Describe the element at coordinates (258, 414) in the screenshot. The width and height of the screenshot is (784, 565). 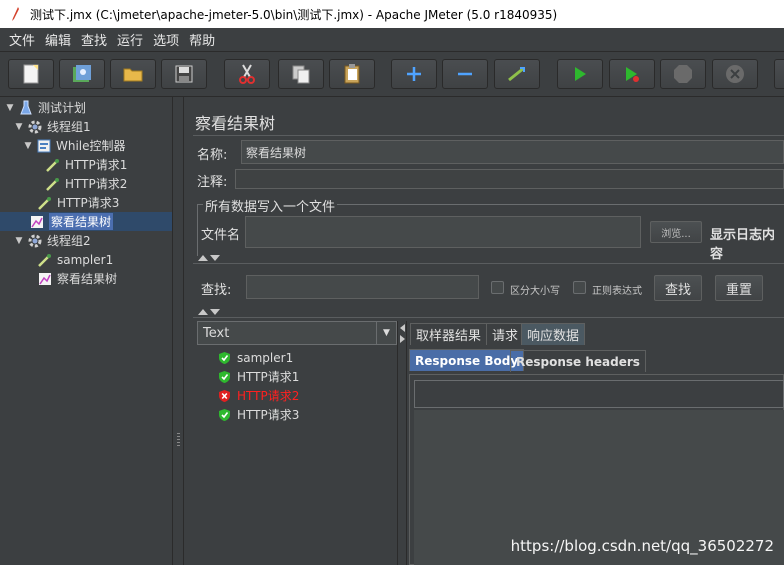
I see `result-item-http-request-3: HTTP请求3` at that location.